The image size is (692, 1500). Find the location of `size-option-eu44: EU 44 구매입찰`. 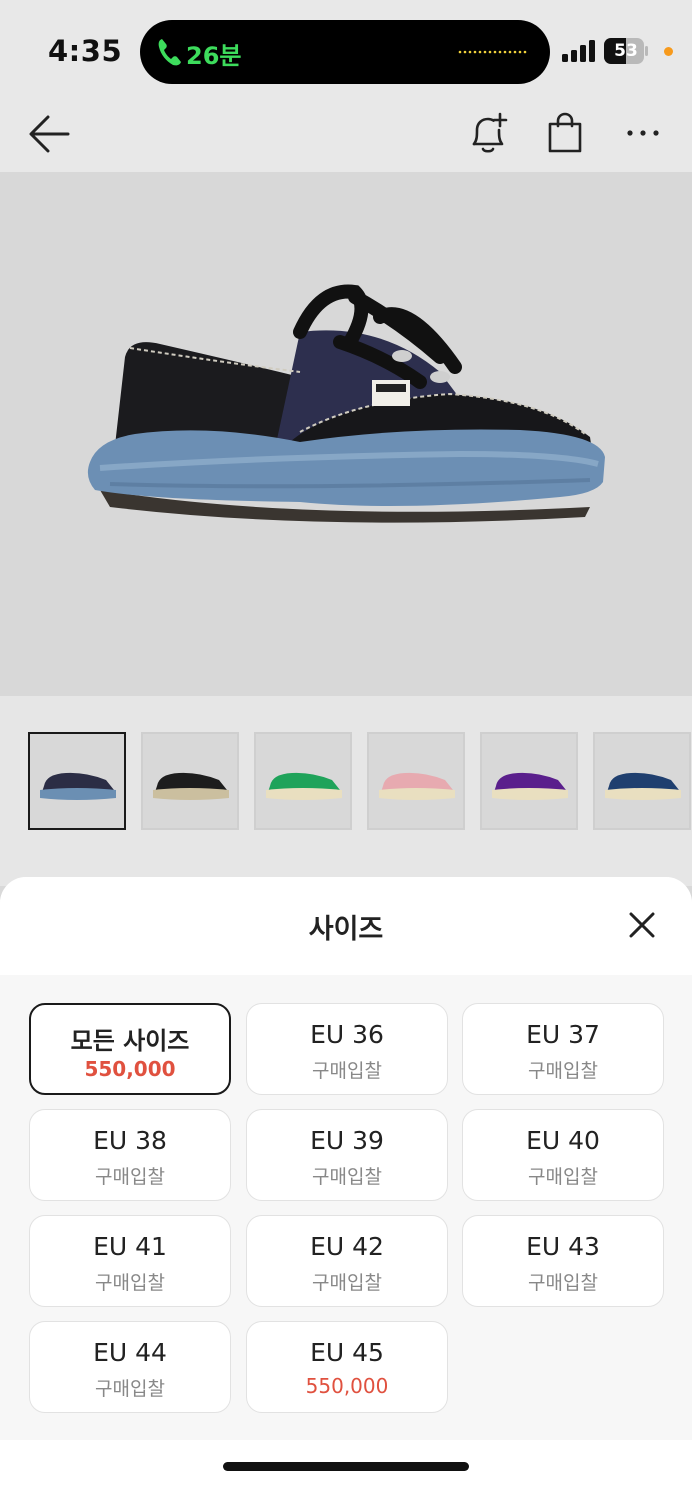

size-option-eu44: EU 44 구매입찰 is located at coordinates (130, 1367).